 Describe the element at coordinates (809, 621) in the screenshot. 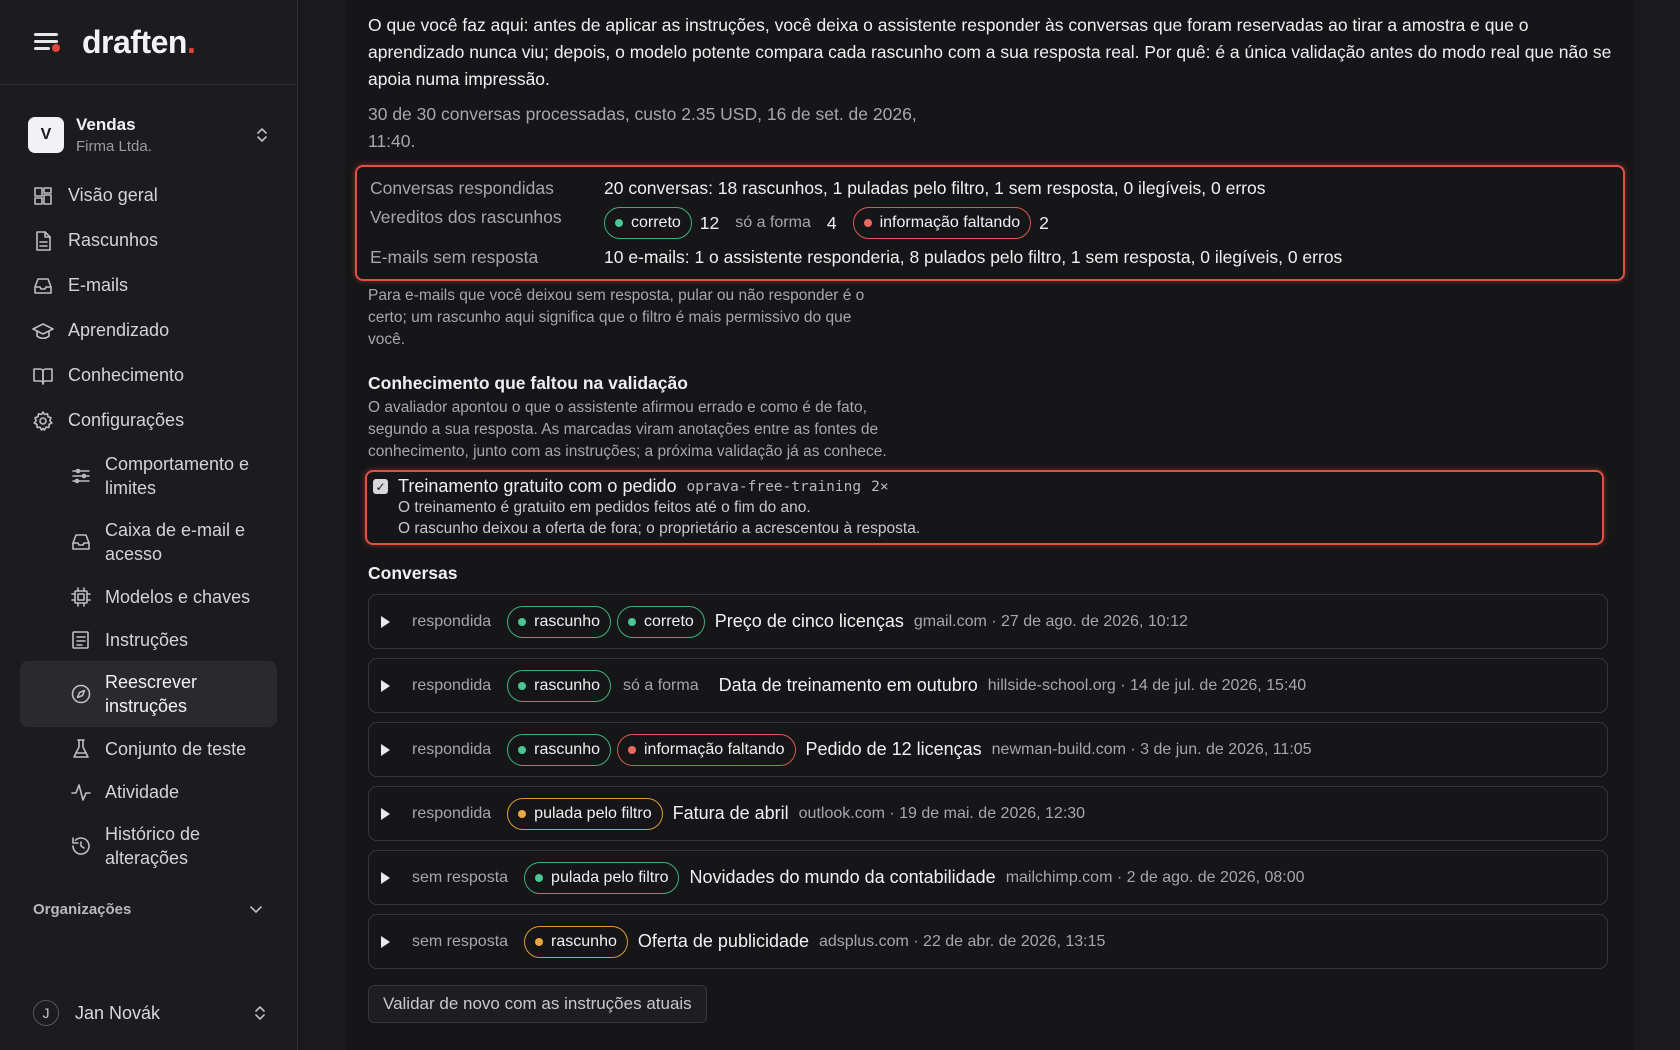

I see `conversation-subject: Preço de cinco licenças` at that location.